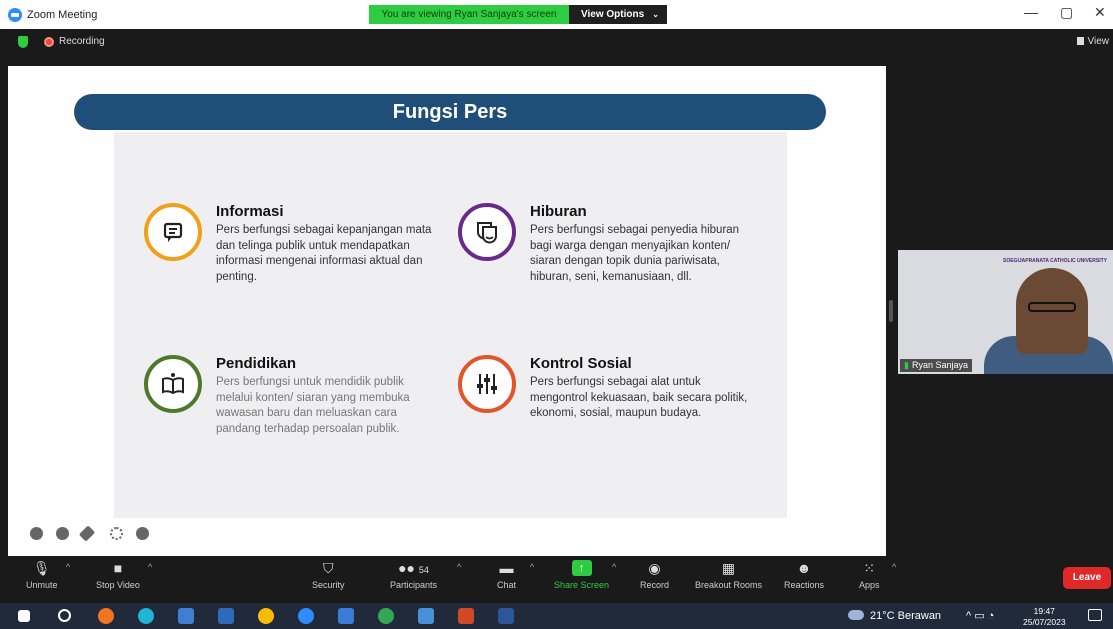 The image size is (1113, 629). I want to click on view-layout-icon, so click(1080, 41).